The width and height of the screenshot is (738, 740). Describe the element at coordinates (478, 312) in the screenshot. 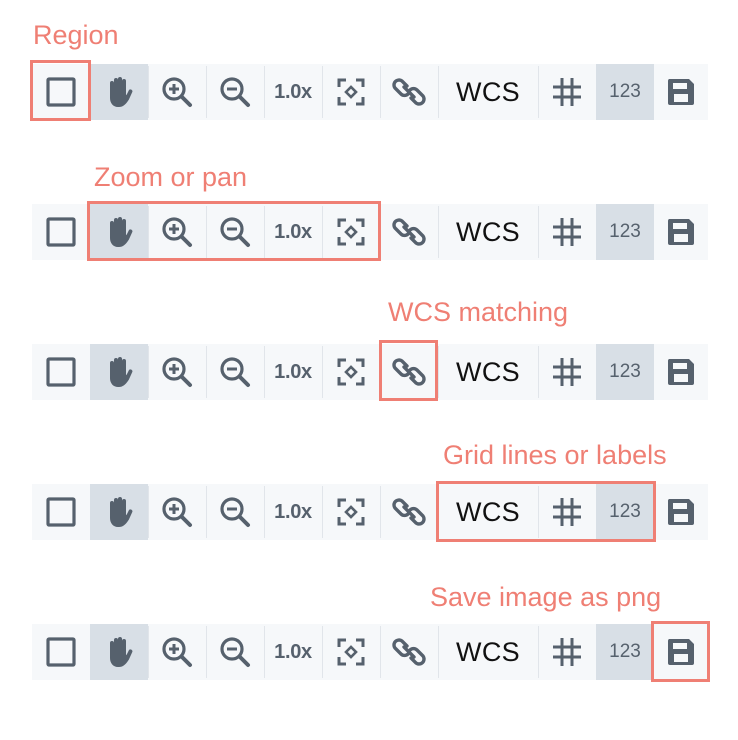

I see `caption-wcs-matching: WCS matching` at that location.